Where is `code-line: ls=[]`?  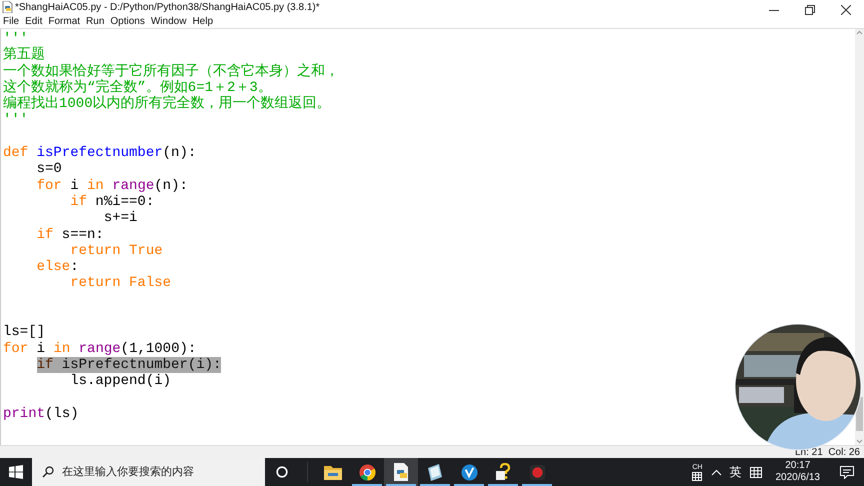 code-line: ls=[] is located at coordinates (24, 332).